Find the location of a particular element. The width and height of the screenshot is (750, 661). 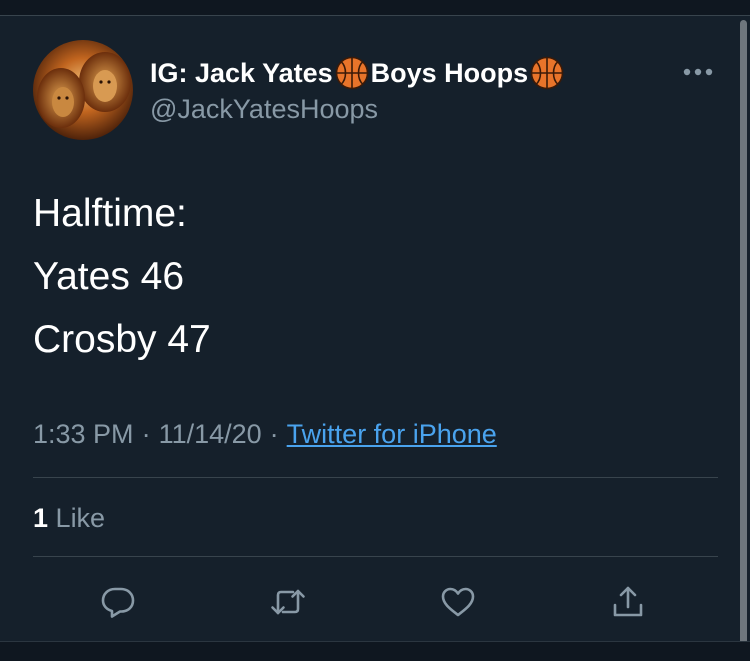

tweet-date: 11/14/20 is located at coordinates (210, 434).